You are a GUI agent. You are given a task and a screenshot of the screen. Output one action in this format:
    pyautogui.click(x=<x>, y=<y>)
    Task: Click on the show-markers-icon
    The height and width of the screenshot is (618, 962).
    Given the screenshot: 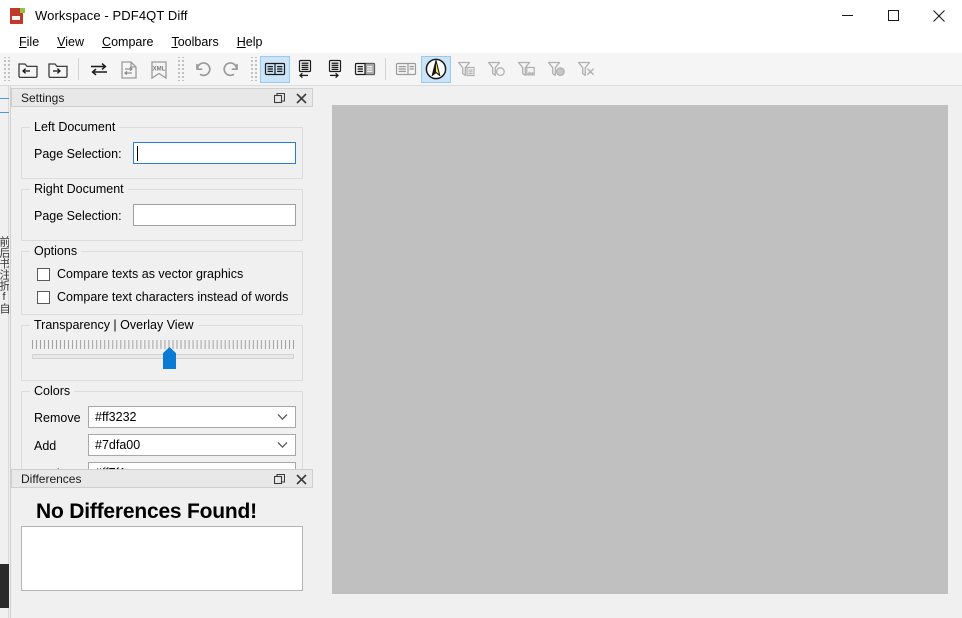 What is the action you would take?
    pyautogui.click(x=436, y=69)
    